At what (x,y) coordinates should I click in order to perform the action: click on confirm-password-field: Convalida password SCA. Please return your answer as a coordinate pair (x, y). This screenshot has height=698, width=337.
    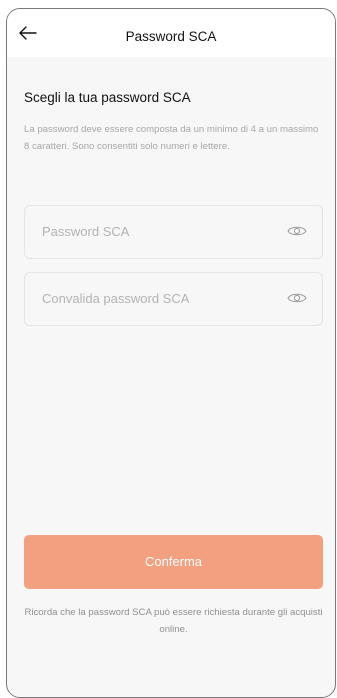
    Looking at the image, I should click on (173, 299).